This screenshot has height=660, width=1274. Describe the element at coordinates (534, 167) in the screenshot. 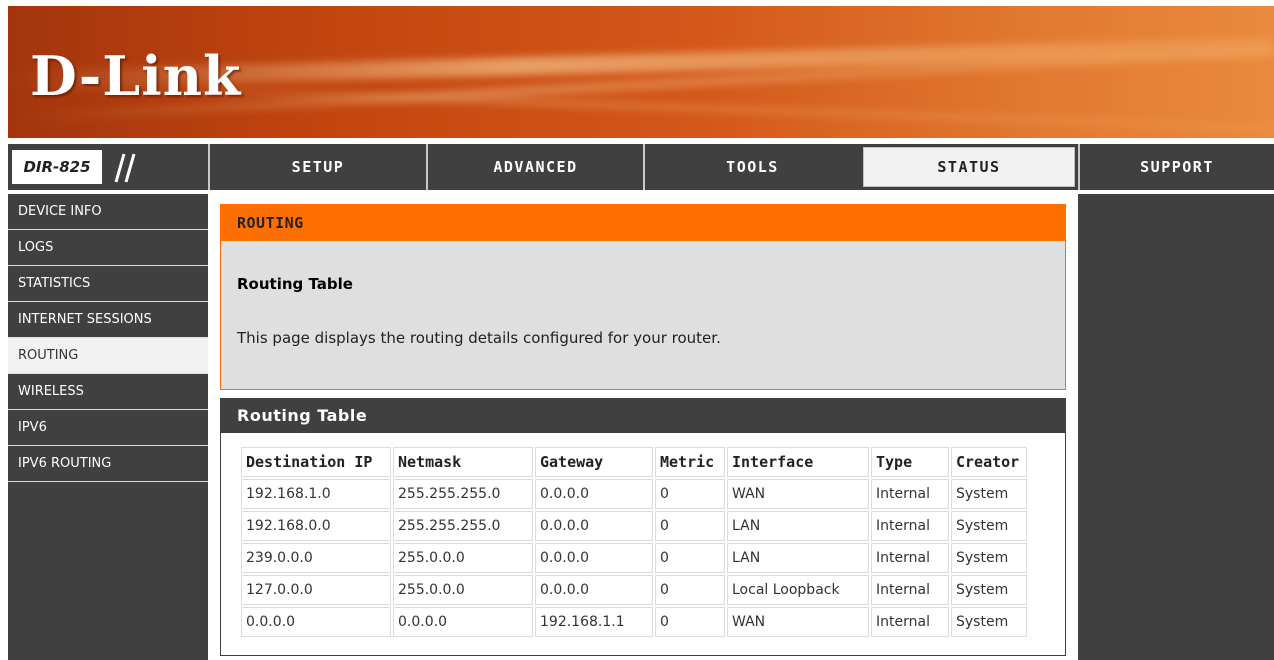

I see `tab-advanced: ADVANCED` at that location.